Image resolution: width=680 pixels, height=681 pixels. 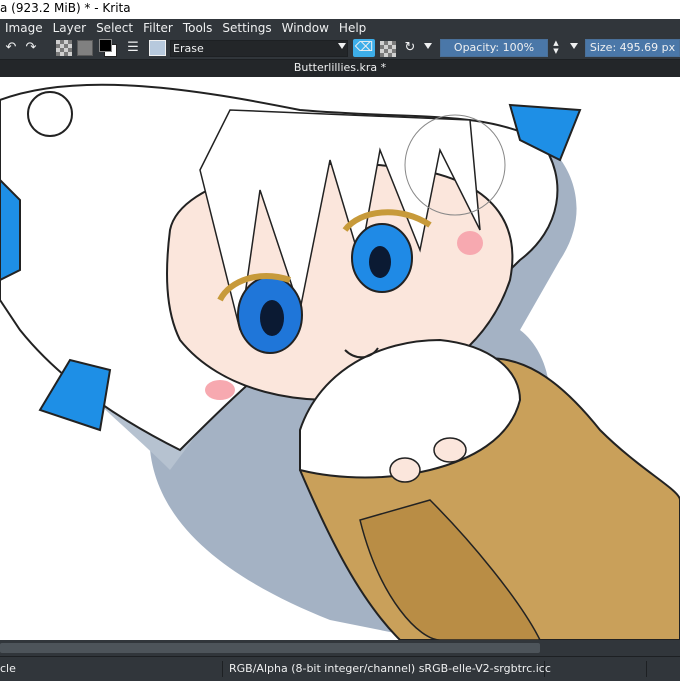 I want to click on foreground-color-swatch, so click(x=105, y=45).